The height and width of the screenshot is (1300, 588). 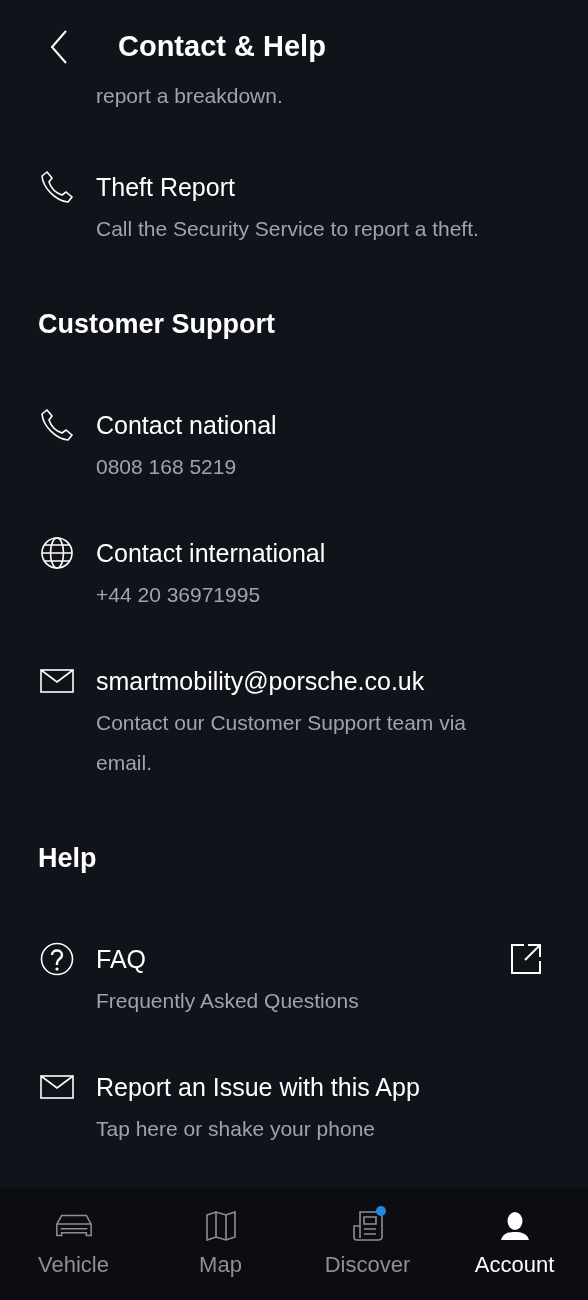 What do you see at coordinates (293, 553) in the screenshot?
I see `item-title: Contact international` at bounding box center [293, 553].